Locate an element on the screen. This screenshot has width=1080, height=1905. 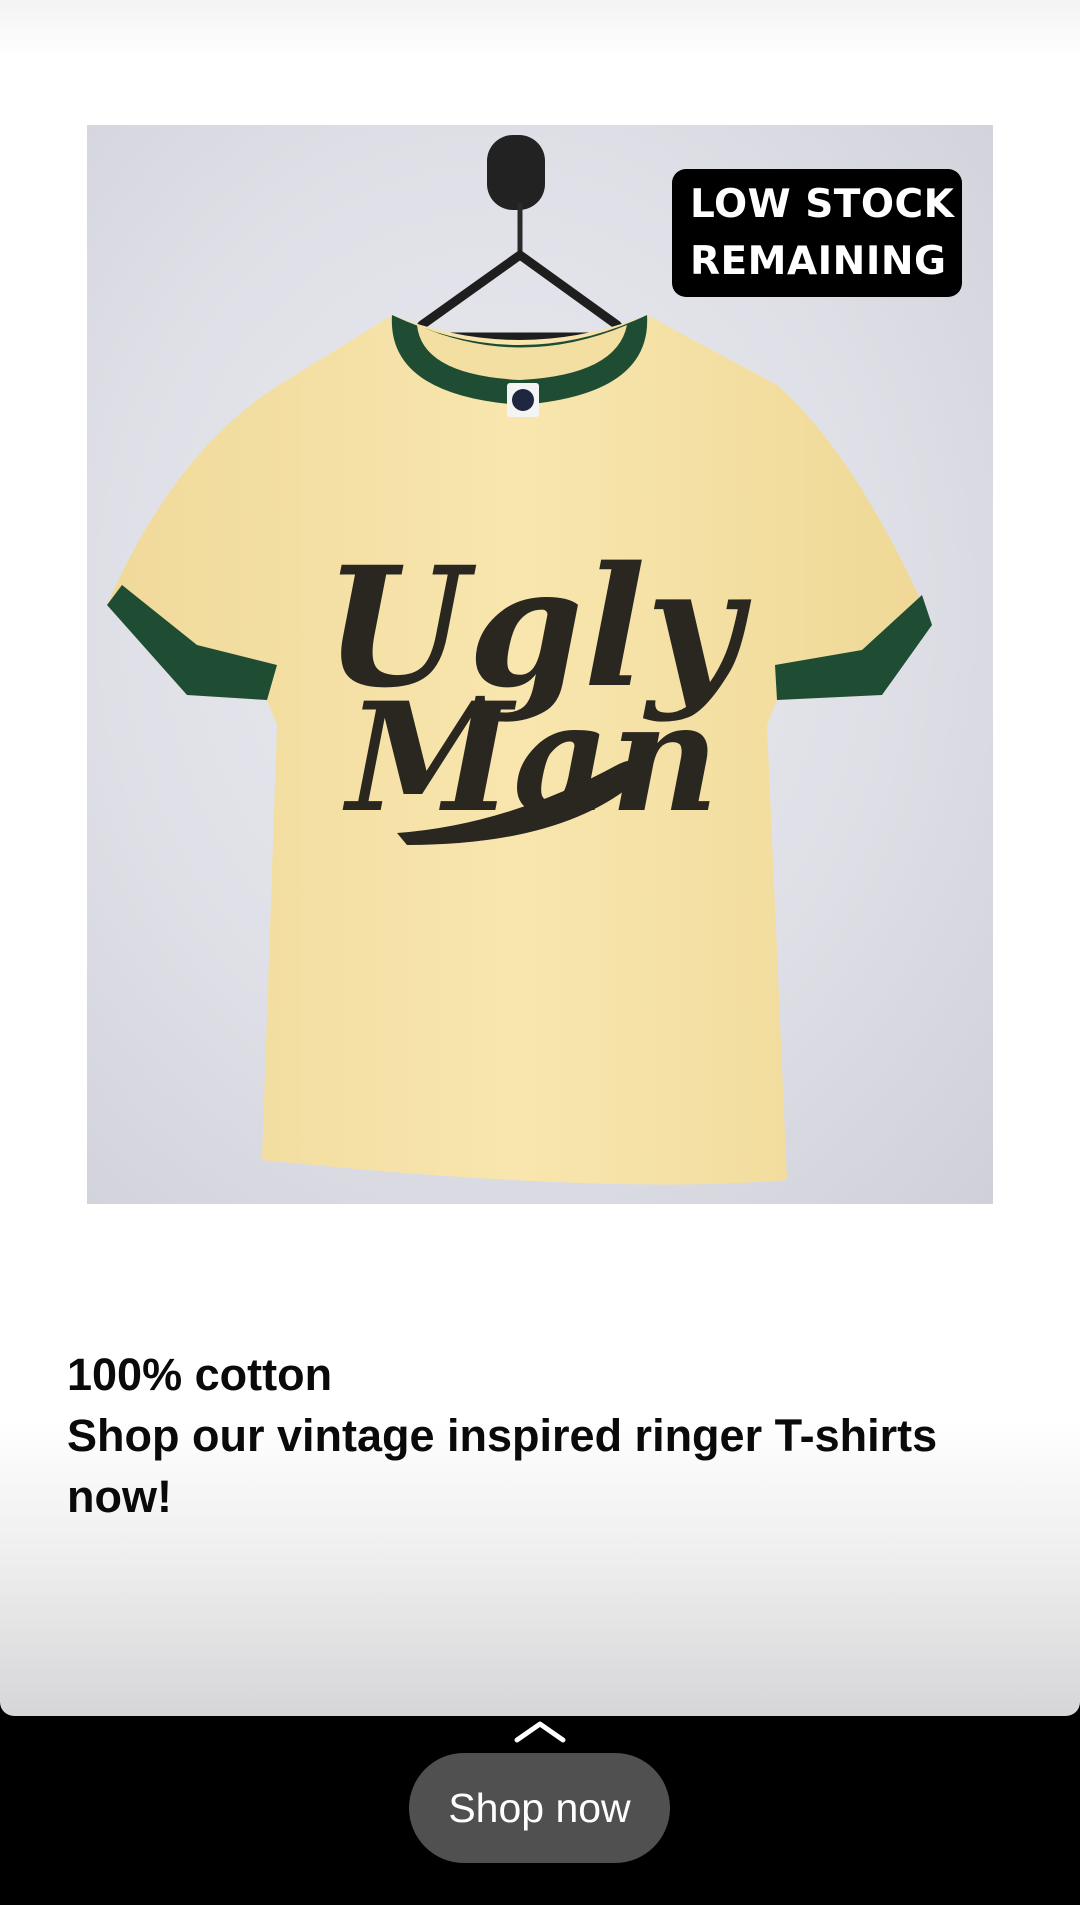
chevron-up-icon is located at coordinates (540, 1731).